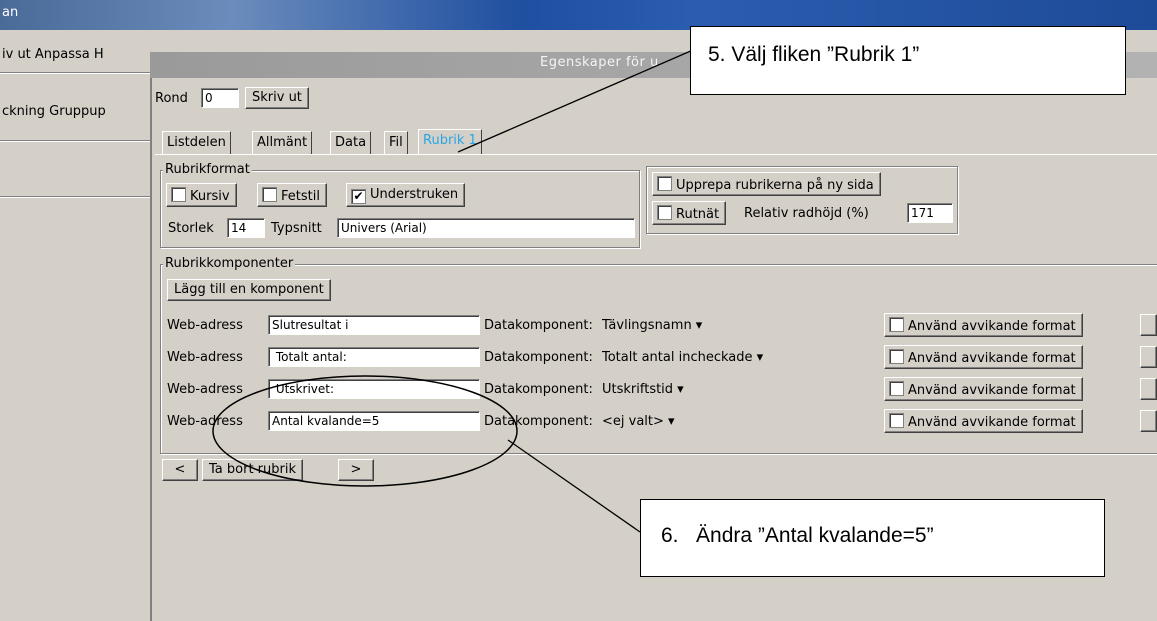 This screenshot has height=621, width=1157. I want to click on callout-6-pointer, so click(574, 486).